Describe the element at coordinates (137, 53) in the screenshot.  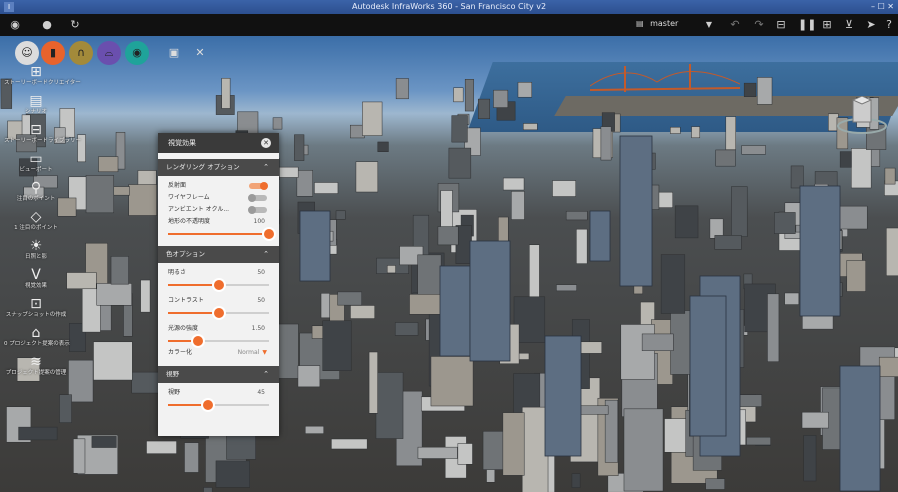
I see `globe-icon: ◉` at that location.